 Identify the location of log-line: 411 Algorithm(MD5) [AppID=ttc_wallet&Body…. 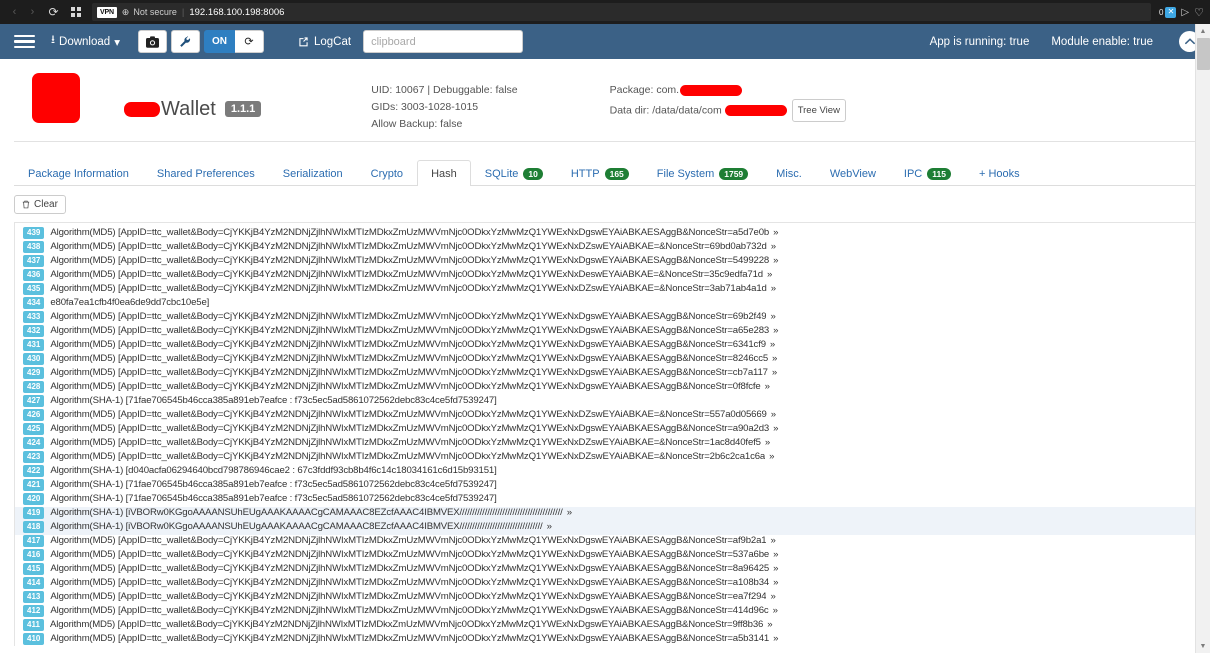
(605, 626).